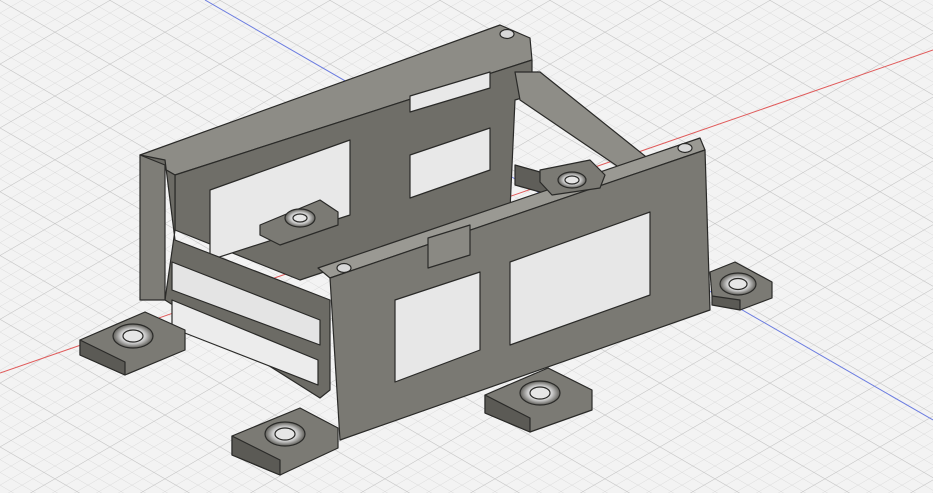  What do you see at coordinates (507, 34) in the screenshot?
I see `post-hole-back` at bounding box center [507, 34].